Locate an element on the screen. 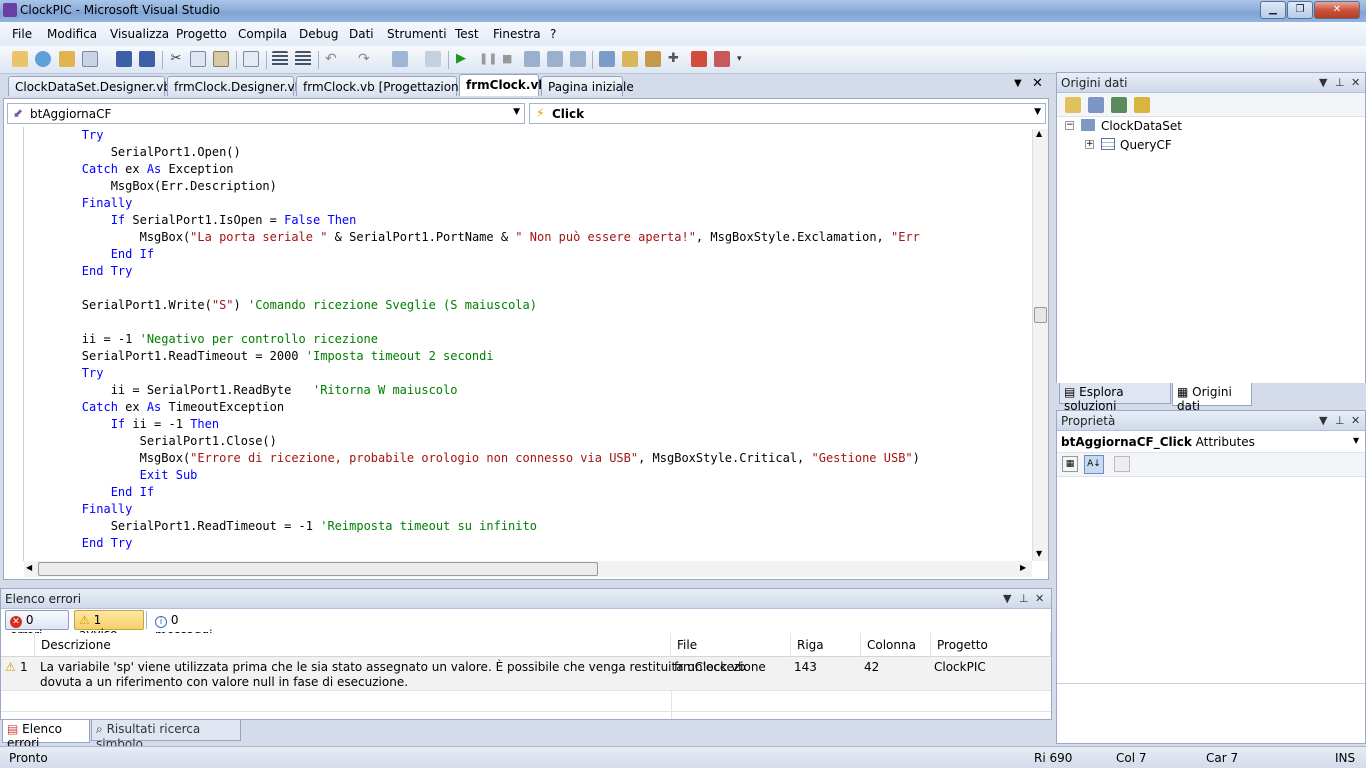 The image size is (1366, 768). tree-collapse-icon: − is located at coordinates (1069, 125).